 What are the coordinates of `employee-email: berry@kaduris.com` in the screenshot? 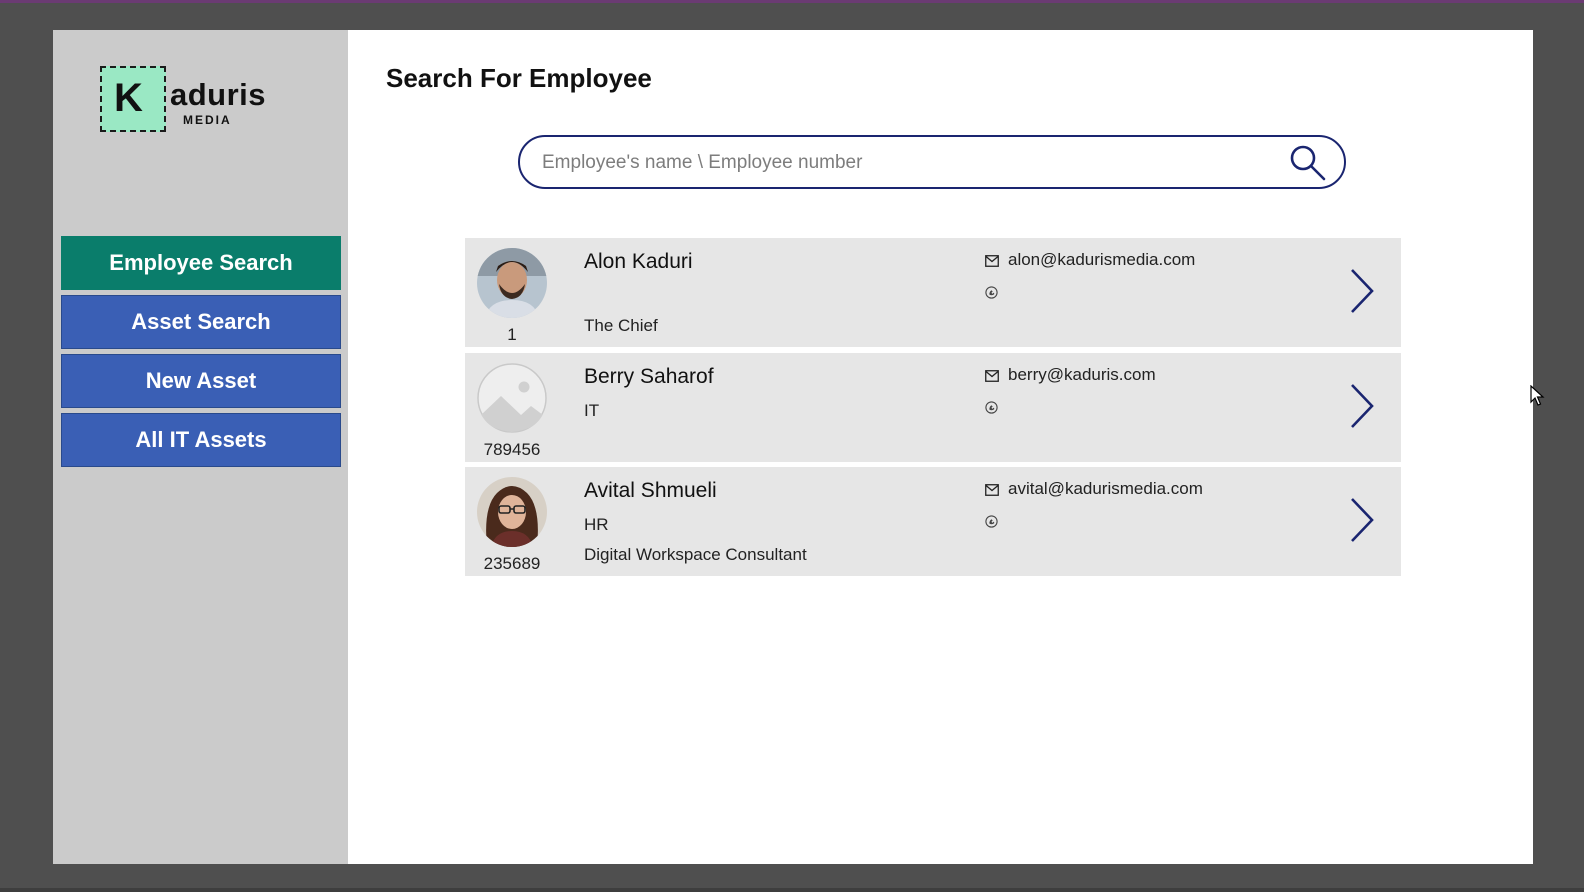 It's located at (1082, 374).